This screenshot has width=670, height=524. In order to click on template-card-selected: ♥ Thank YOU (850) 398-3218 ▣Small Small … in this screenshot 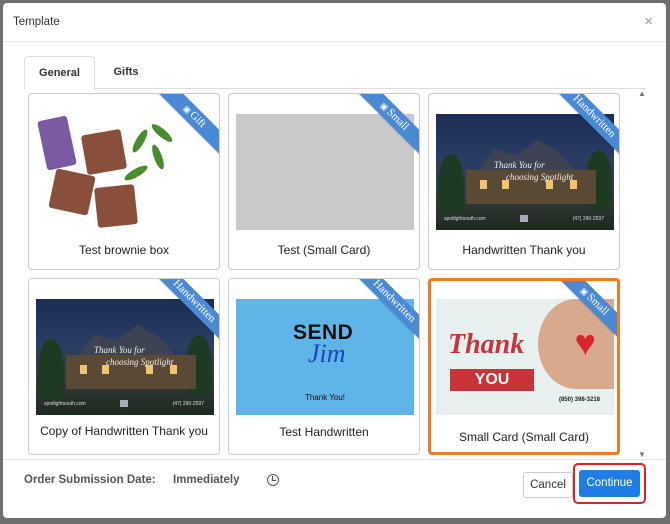, I will do `click(524, 366)`.